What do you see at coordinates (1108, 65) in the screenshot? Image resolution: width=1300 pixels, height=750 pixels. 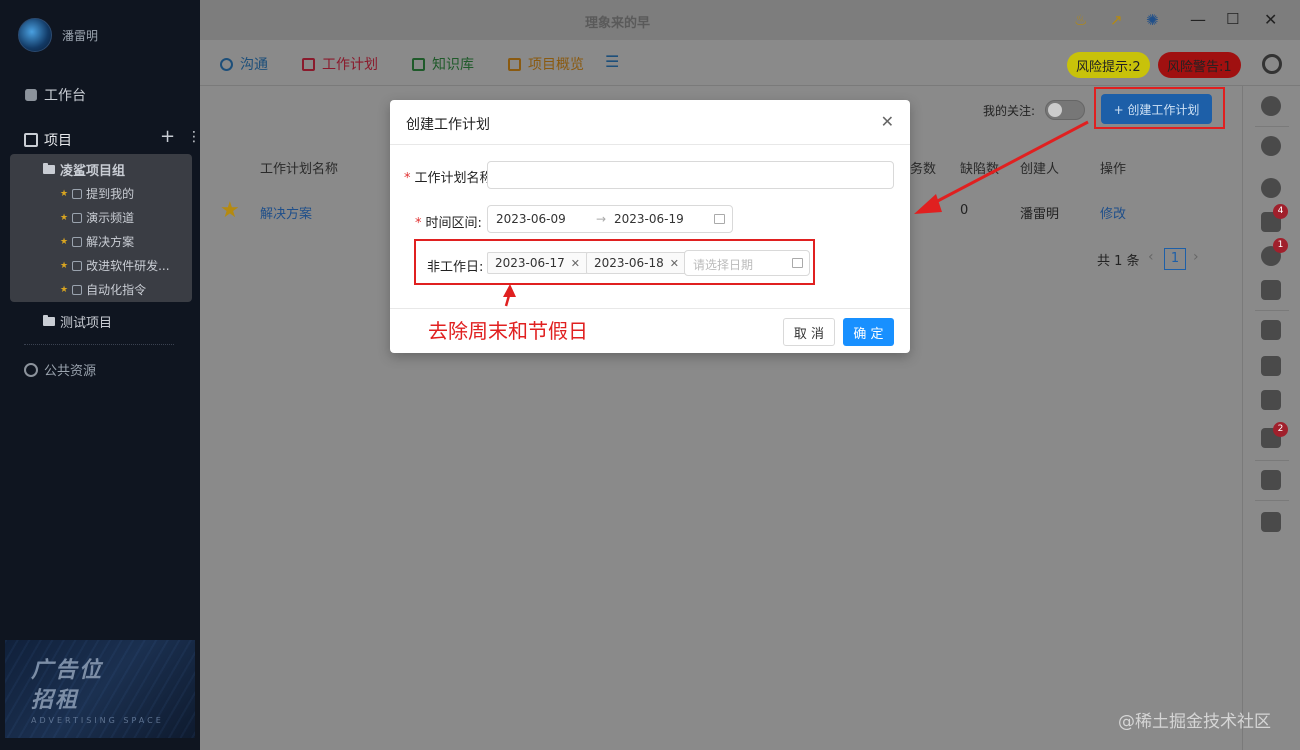 I see `risk-tip-badge: 风险提示:2` at bounding box center [1108, 65].